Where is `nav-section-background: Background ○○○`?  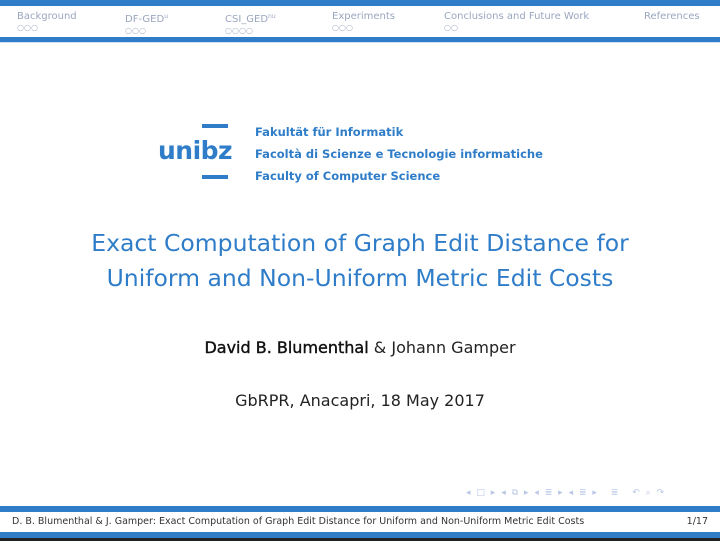 nav-section-background: Background ○○○ is located at coordinates (47, 21).